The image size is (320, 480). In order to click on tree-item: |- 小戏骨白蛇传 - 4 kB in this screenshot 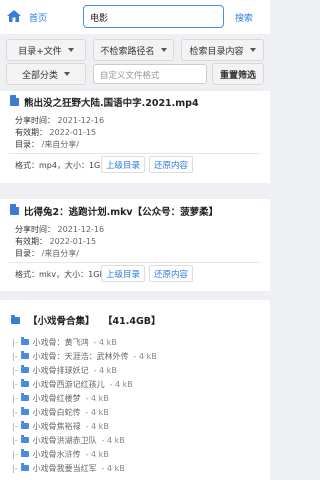, I will do `click(60, 412)`.